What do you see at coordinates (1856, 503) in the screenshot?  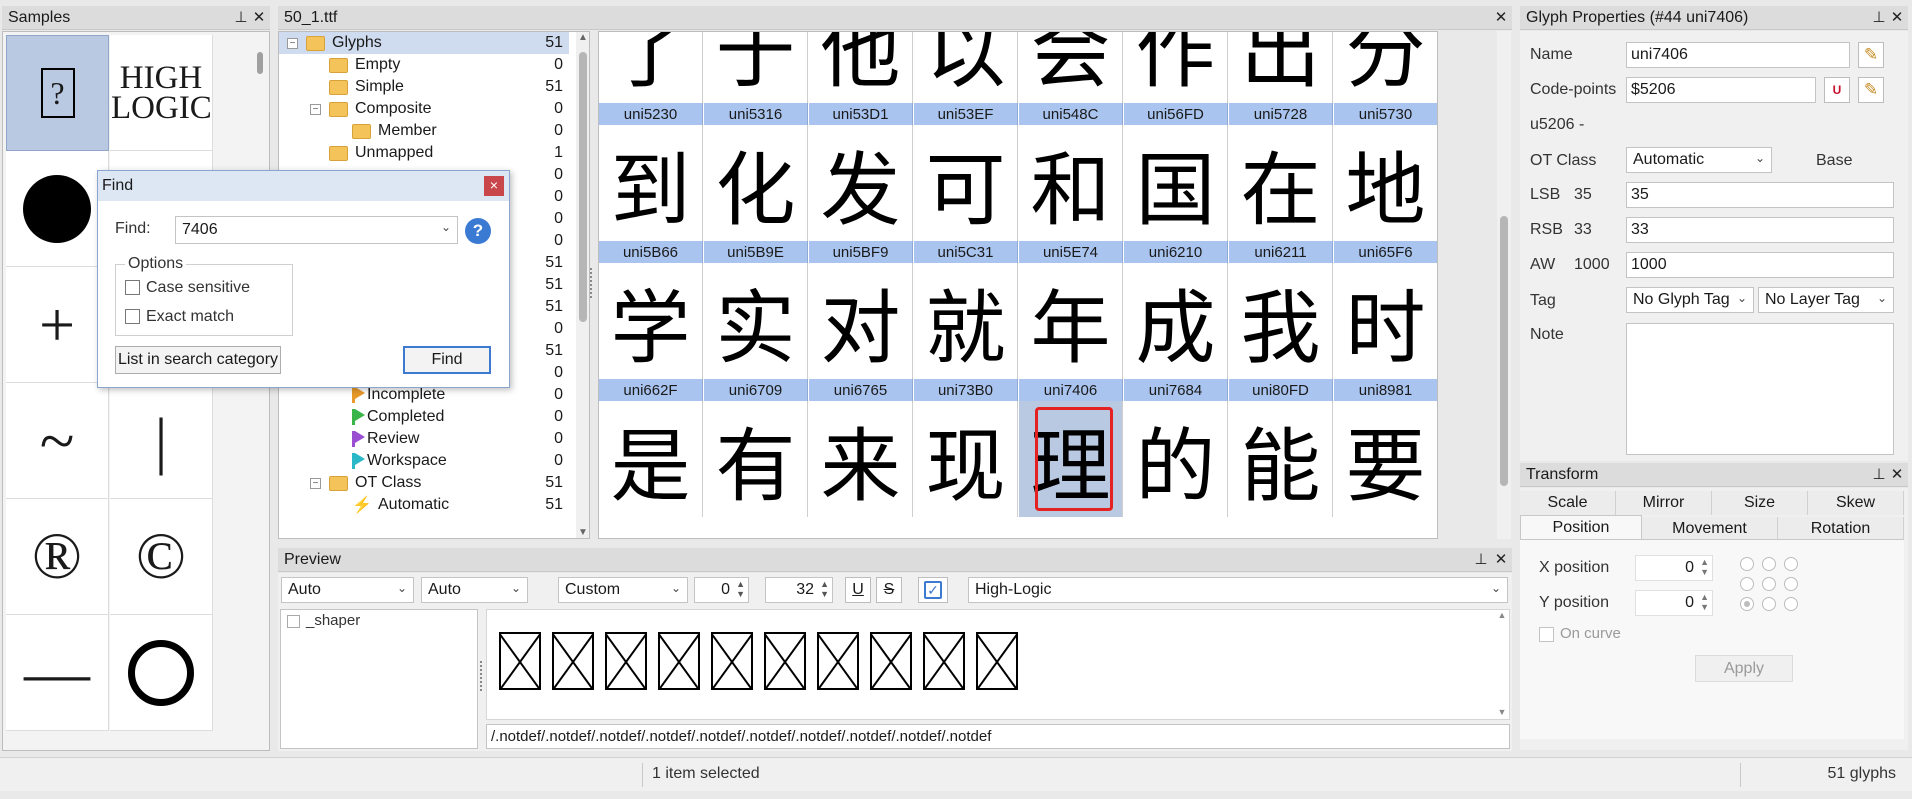 I see `tab-skew: Skew` at bounding box center [1856, 503].